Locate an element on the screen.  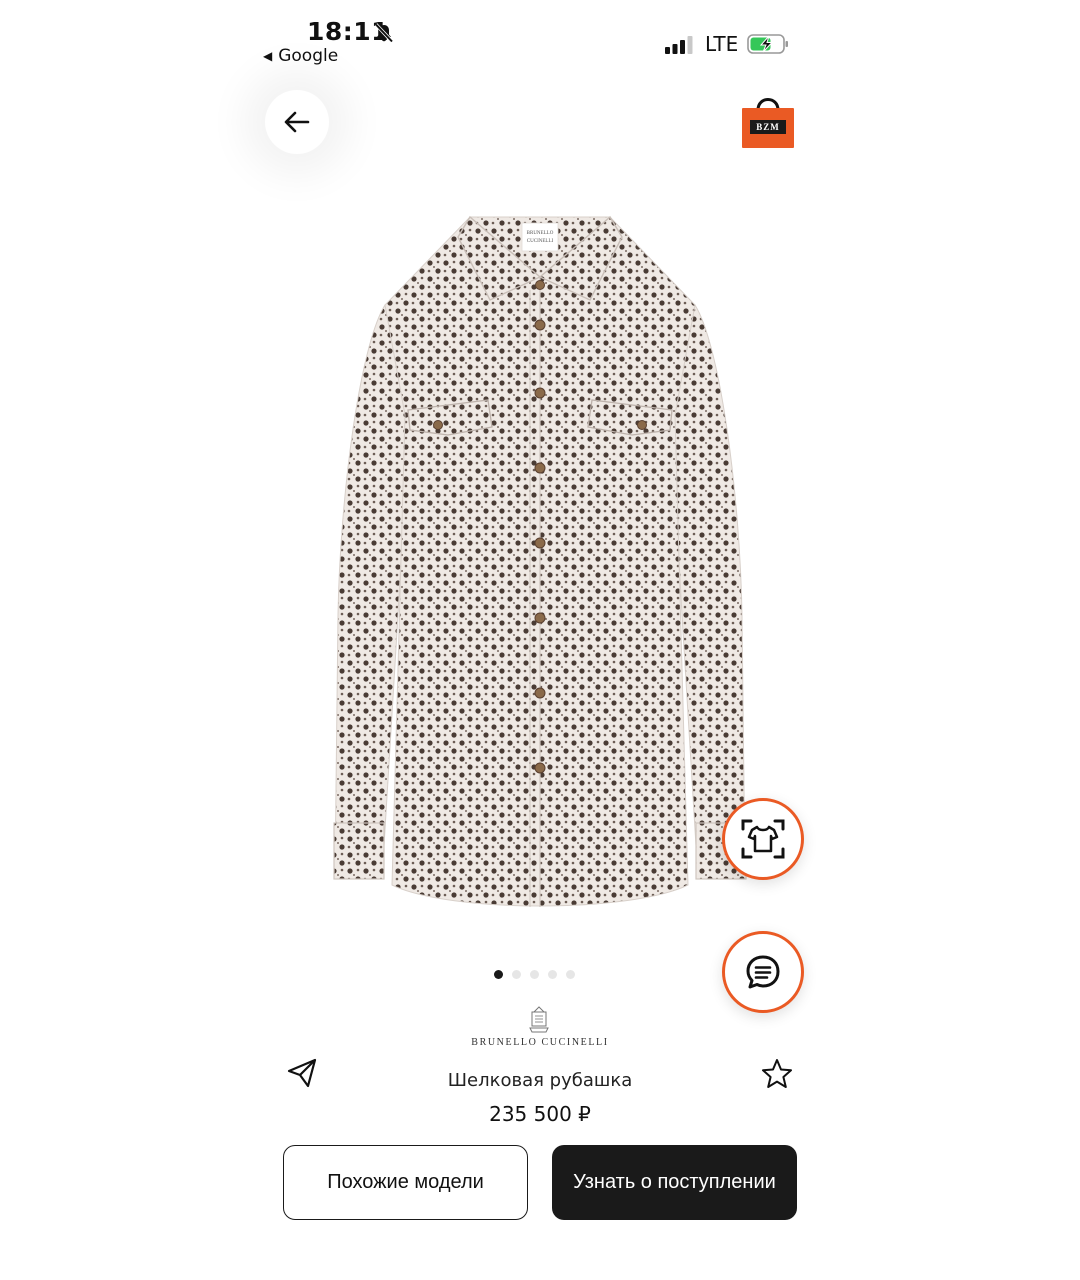
signal-icon is located at coordinates (679, 45).